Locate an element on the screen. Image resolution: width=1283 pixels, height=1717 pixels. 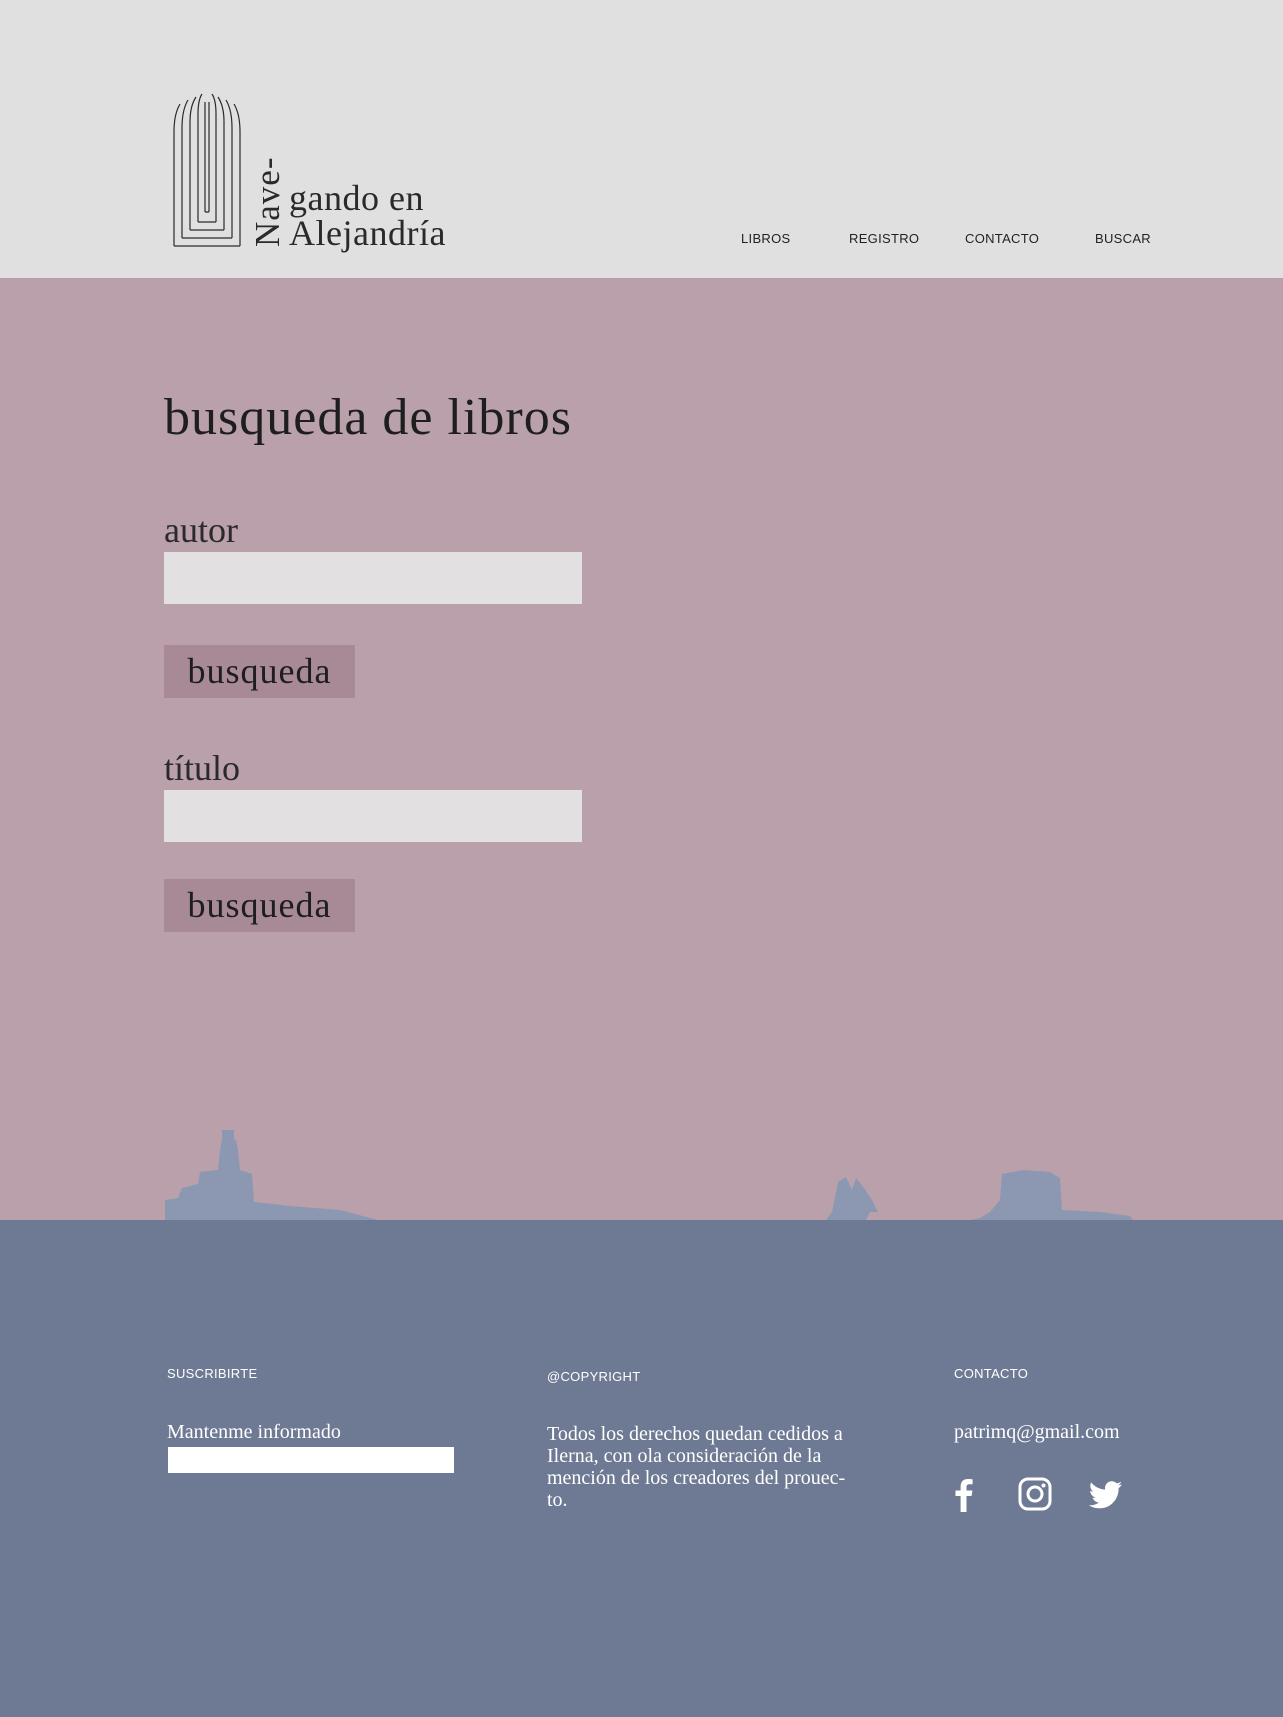
ruins-island-icon is located at coordinates (1045, 1197).